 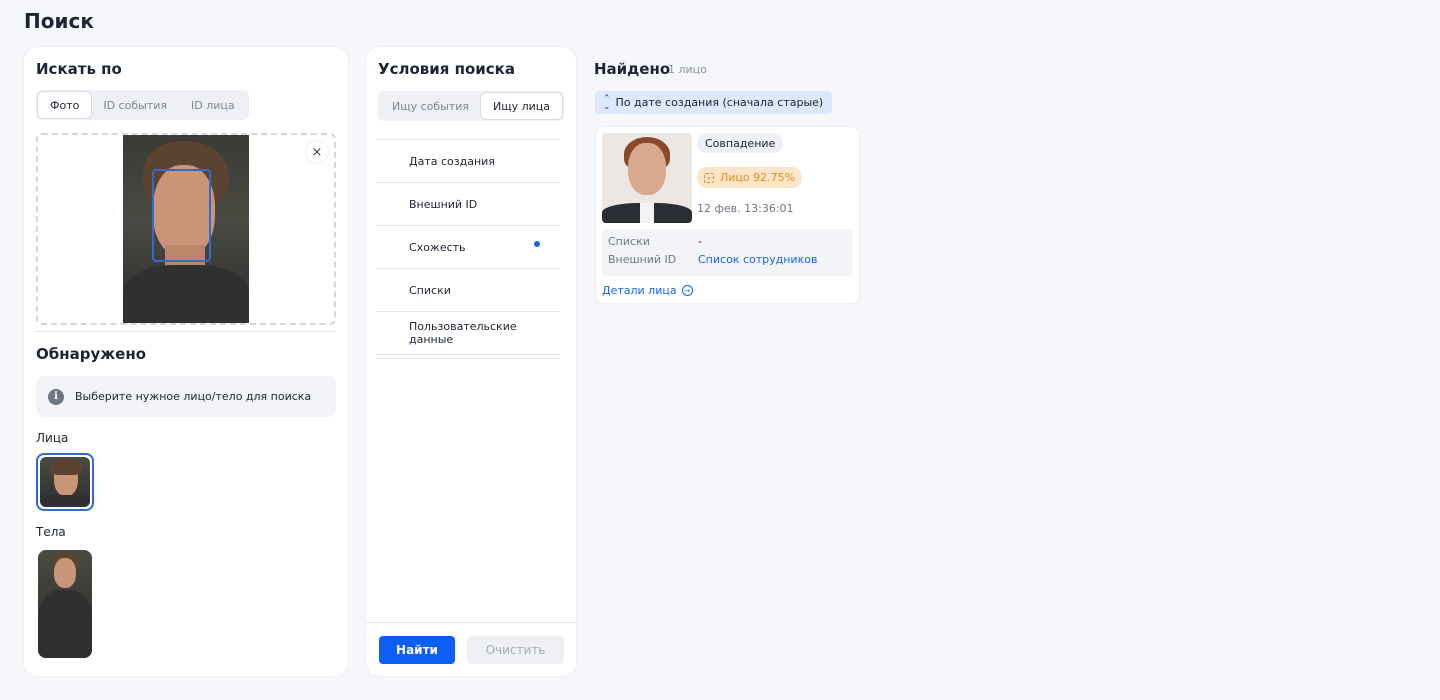 I want to click on tab-event-id: ID события, so click(x=135, y=105).